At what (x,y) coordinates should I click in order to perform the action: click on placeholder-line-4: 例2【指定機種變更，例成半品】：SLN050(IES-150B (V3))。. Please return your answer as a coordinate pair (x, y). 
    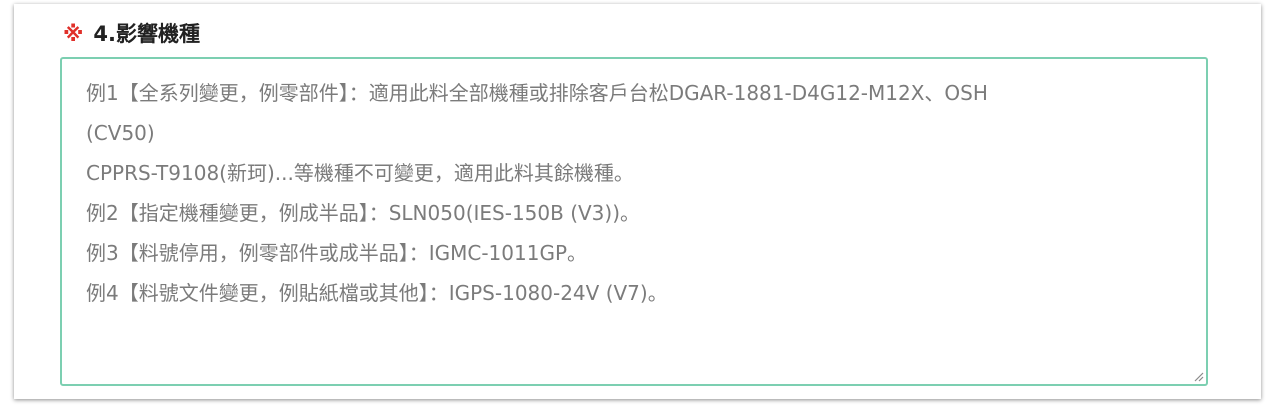
    Looking at the image, I should click on (363, 213).